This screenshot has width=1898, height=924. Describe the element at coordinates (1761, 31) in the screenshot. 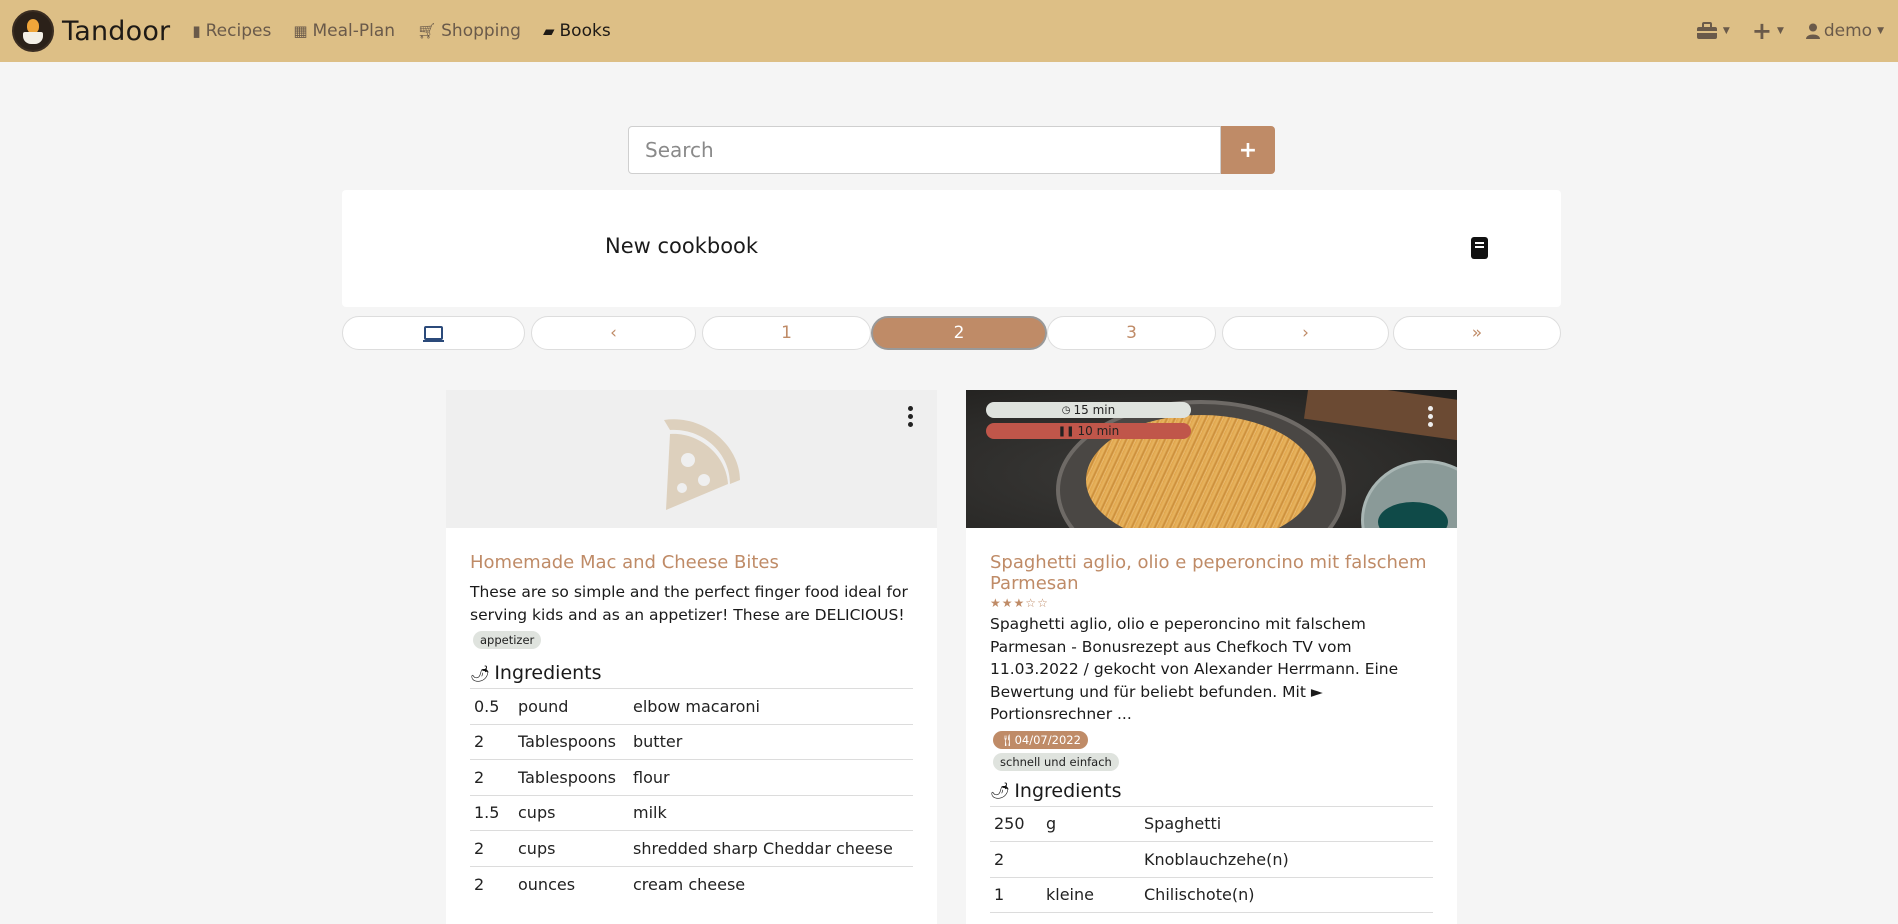

I see `plus-icon: +` at that location.